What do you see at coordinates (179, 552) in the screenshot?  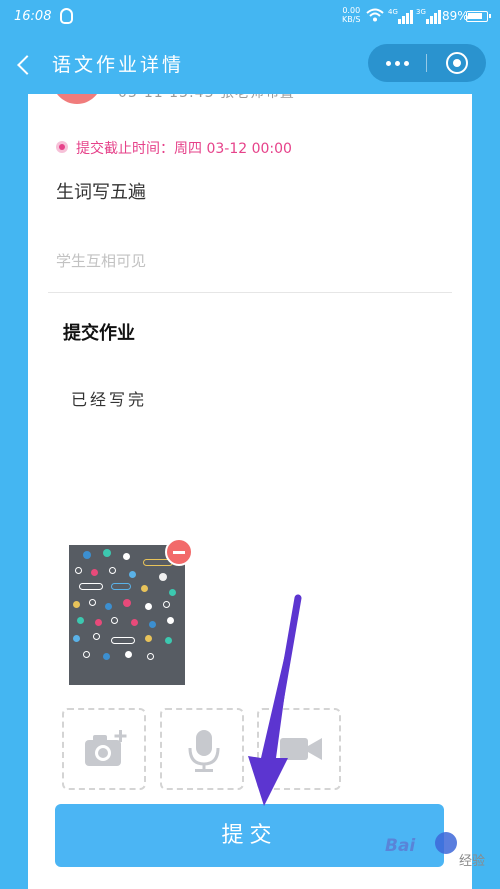 I see `remove-image-button` at bounding box center [179, 552].